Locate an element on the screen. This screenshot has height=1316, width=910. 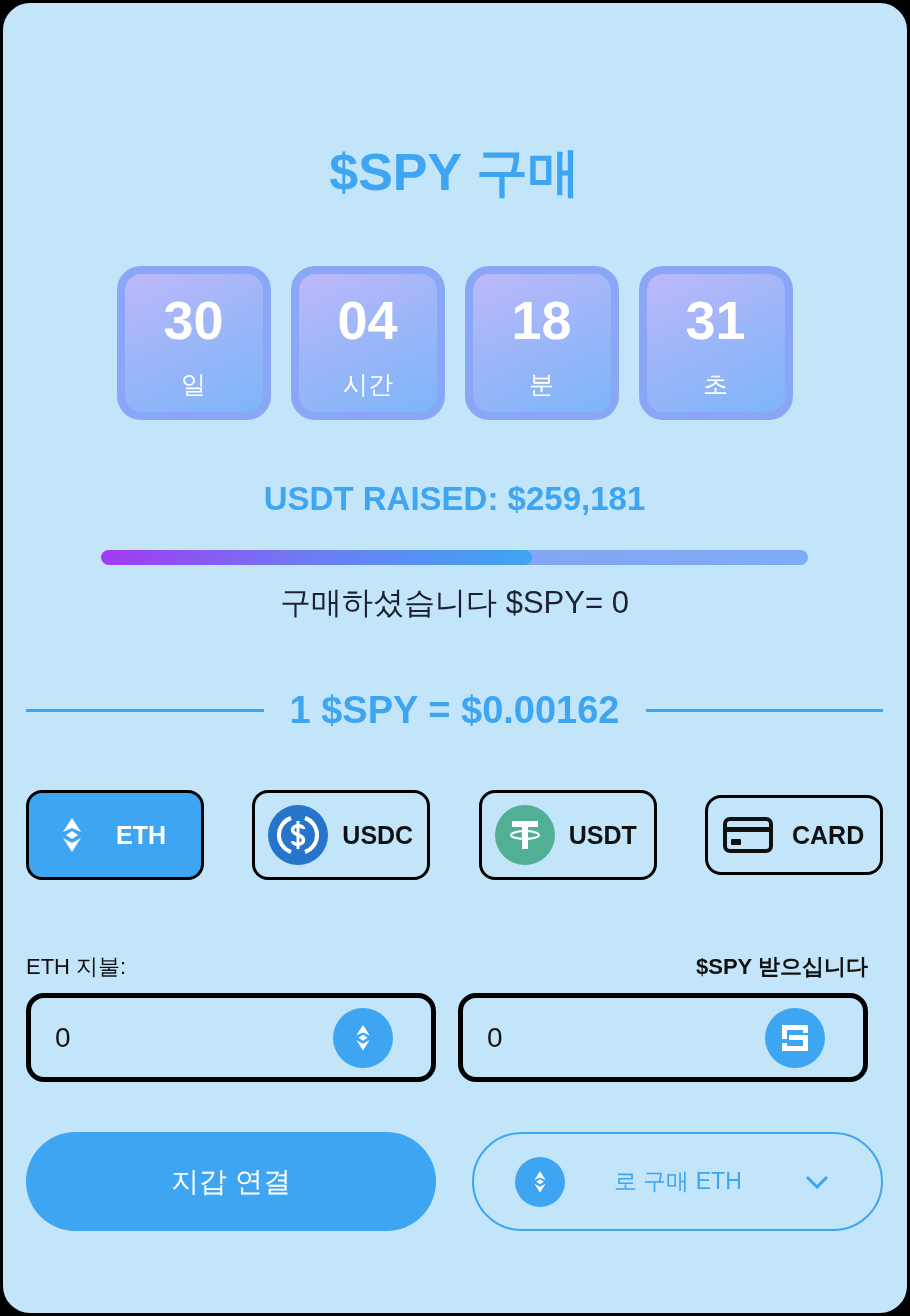
countdown-number: 31 is located at coordinates (715, 320).